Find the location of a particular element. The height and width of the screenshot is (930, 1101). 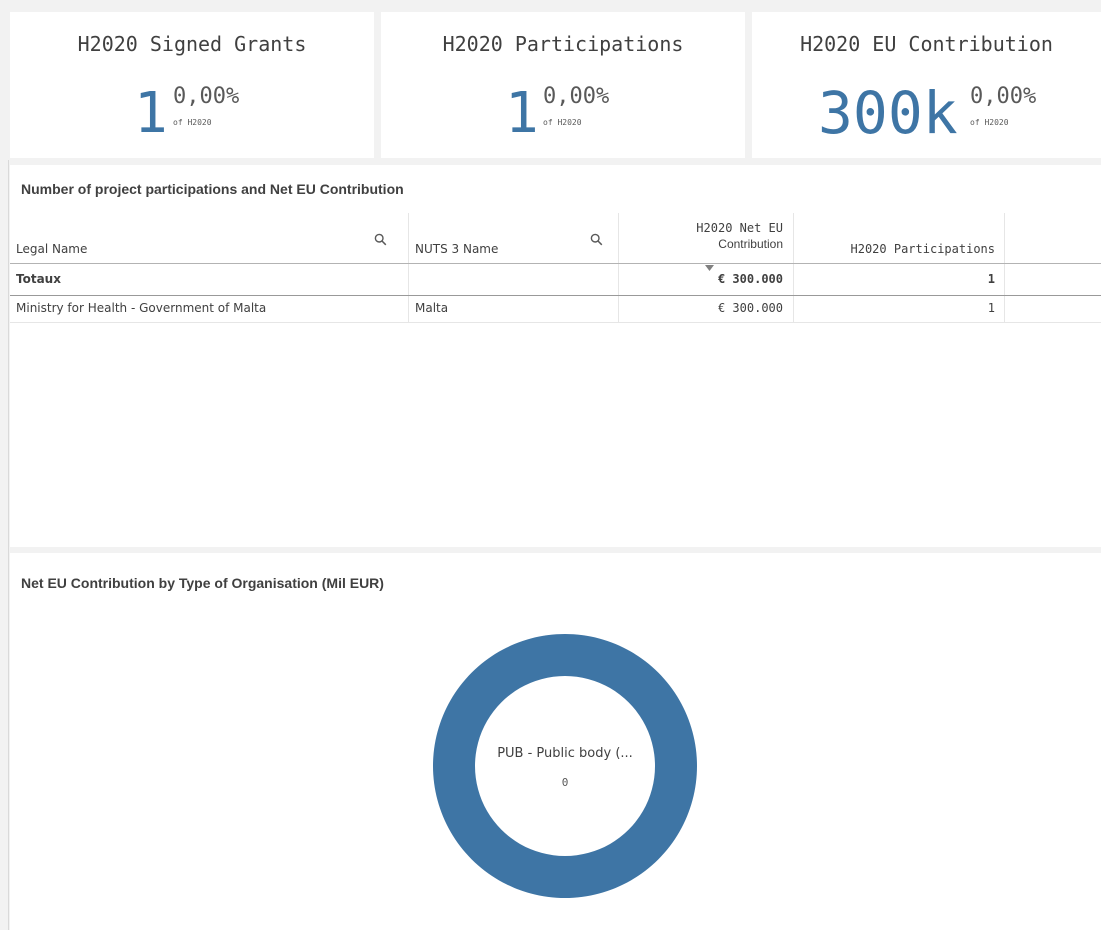

column-header-line: Contribution is located at coordinates (750, 244).